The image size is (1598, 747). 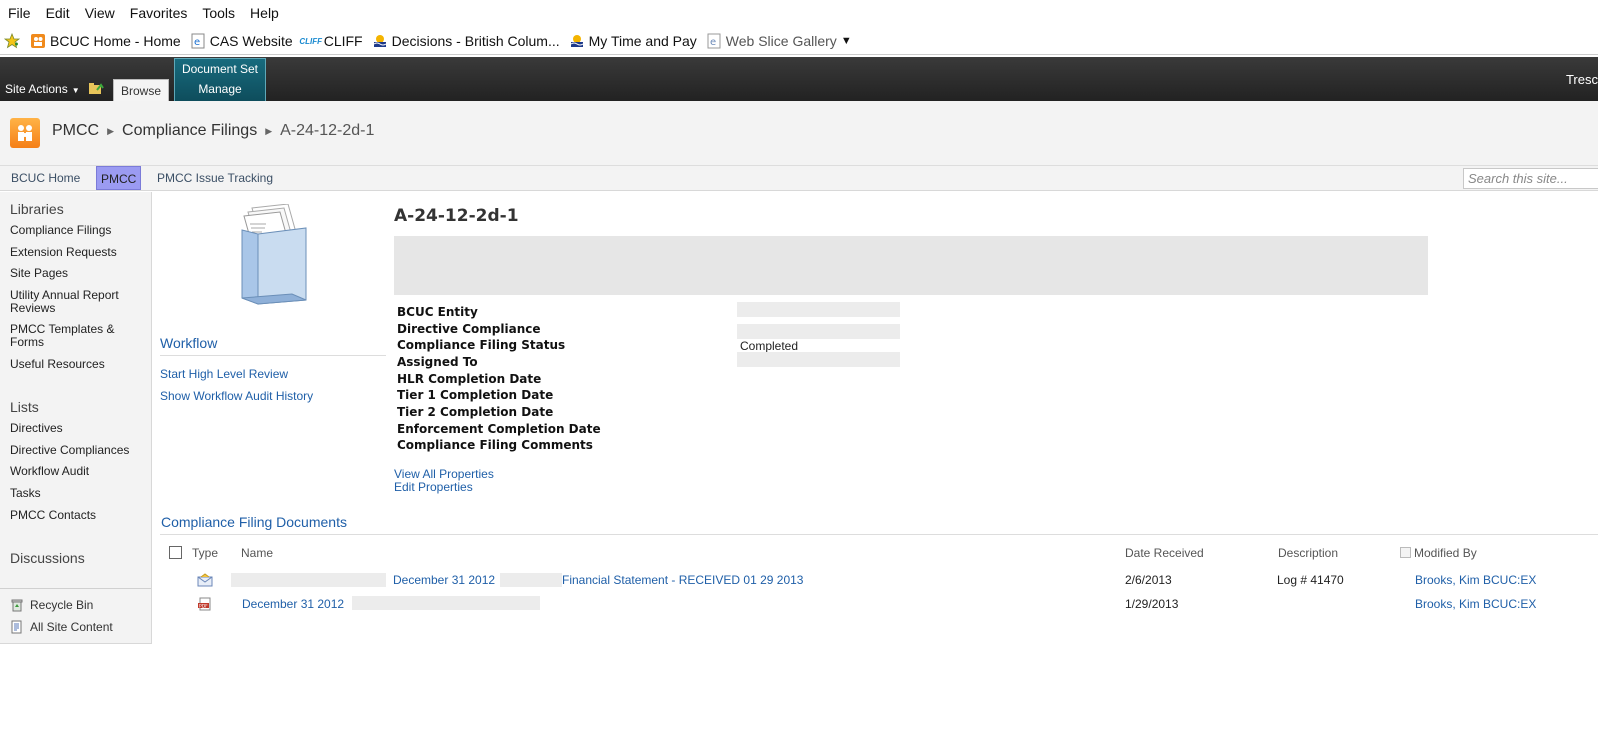 What do you see at coordinates (37, 209) in the screenshot?
I see `libraries-heading: Libraries` at bounding box center [37, 209].